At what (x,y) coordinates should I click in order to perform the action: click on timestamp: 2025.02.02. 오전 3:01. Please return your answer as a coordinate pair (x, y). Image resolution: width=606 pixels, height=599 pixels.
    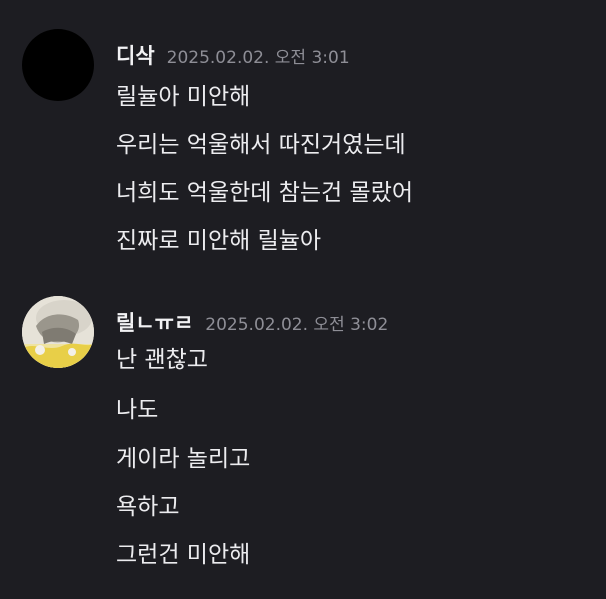
    Looking at the image, I should click on (258, 58).